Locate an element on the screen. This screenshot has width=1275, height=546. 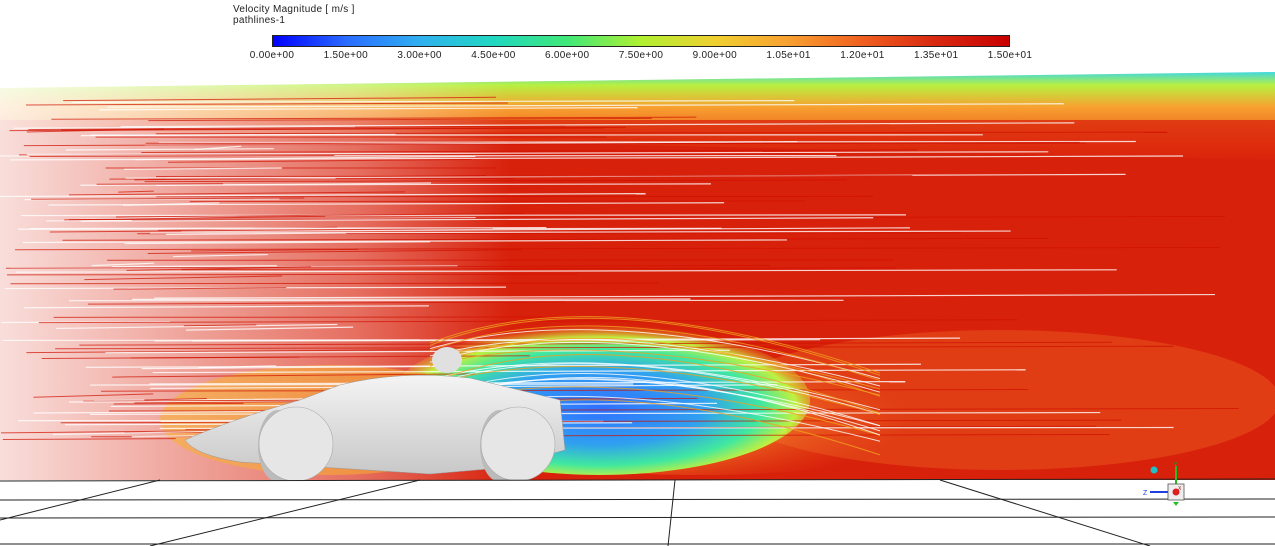
colormap-tick-label: 4.50e+00 is located at coordinates (493, 55).